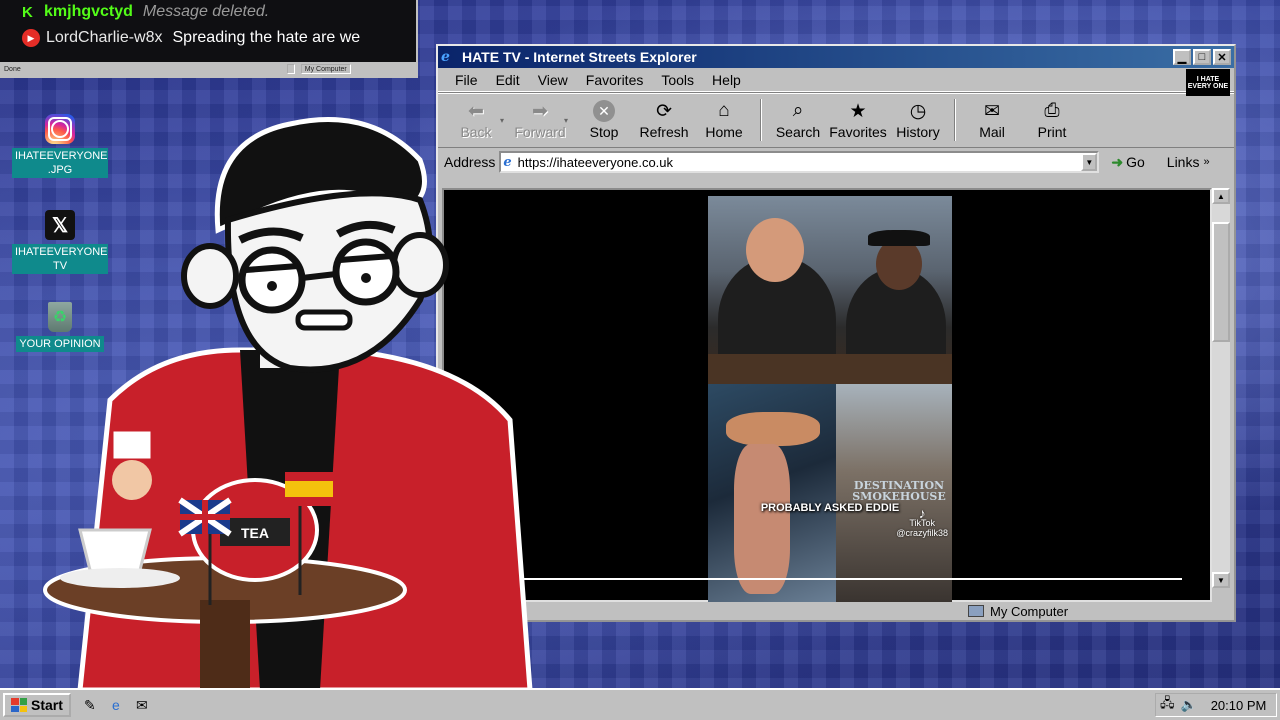 This screenshot has width=1280, height=720. Describe the element at coordinates (918, 111) in the screenshot. I see `history-icon: ◷` at that location.